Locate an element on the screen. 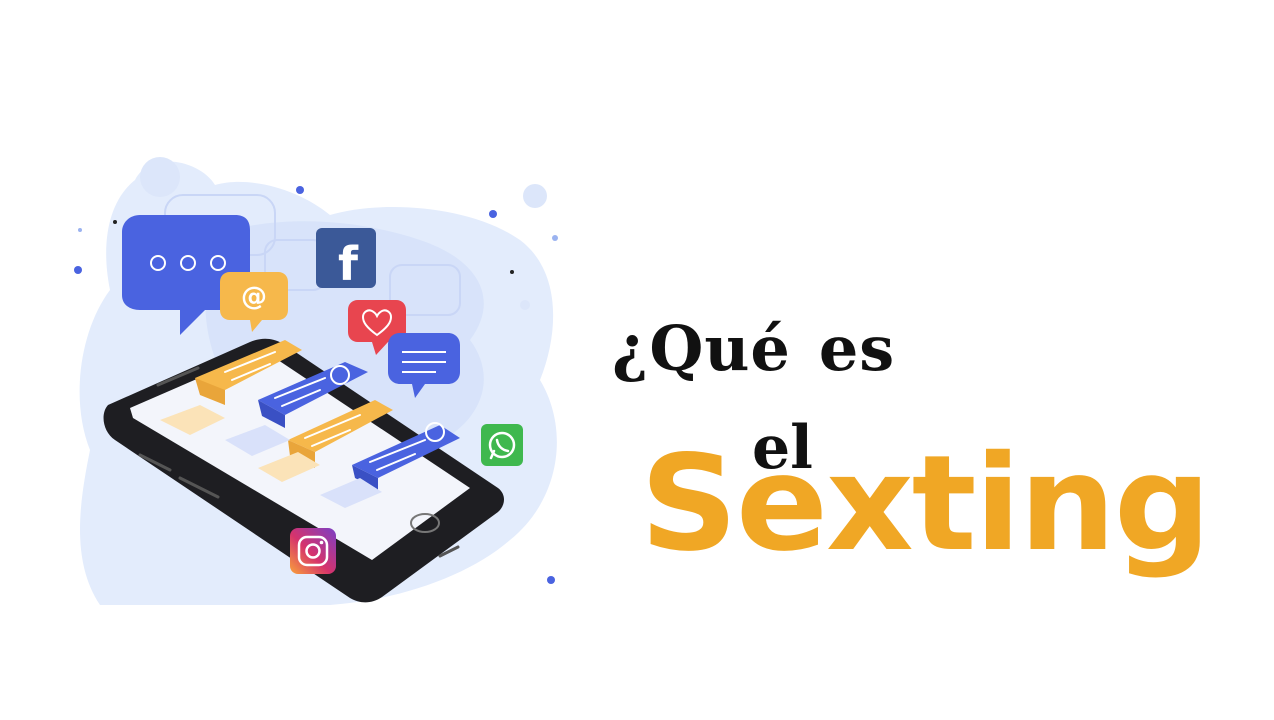 This screenshot has width=1274, height=720. facebook-icon: f is located at coordinates (346, 259).